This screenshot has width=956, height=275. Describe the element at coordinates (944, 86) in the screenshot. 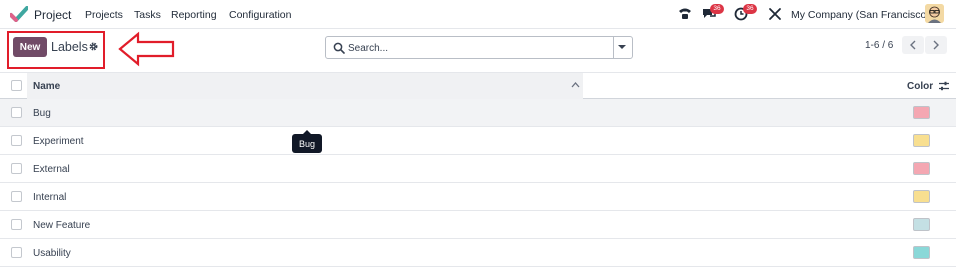

I see `optional-columns-icon` at that location.